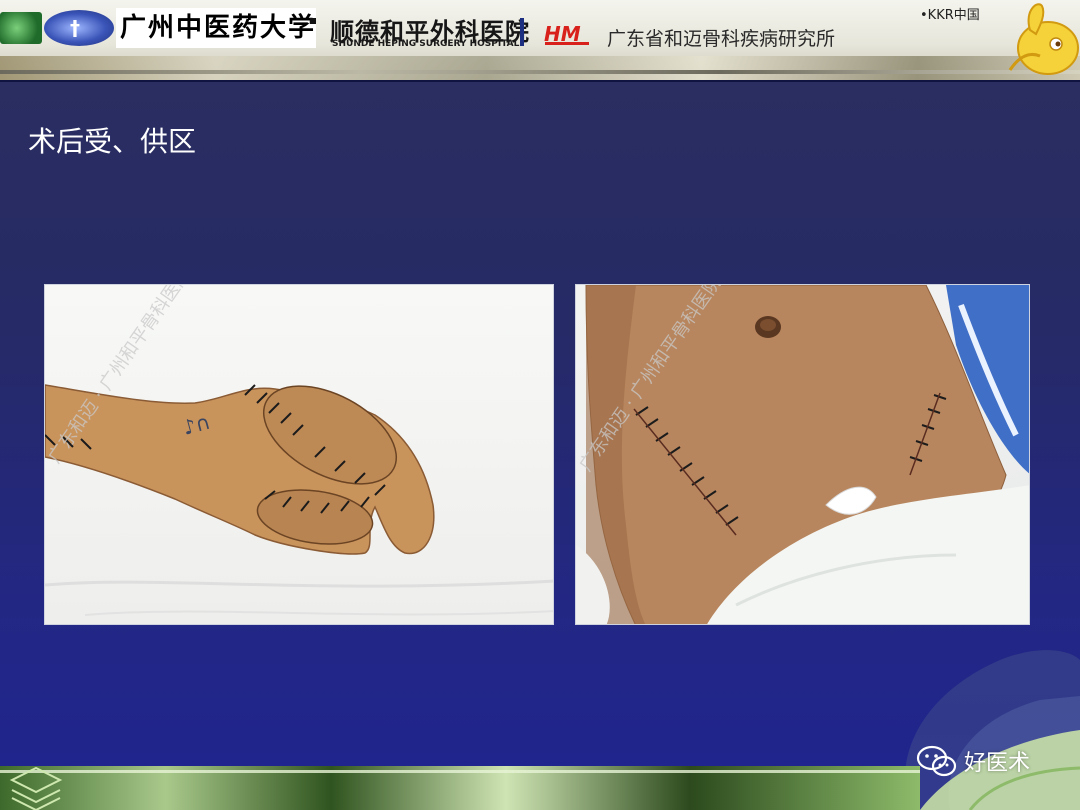  I want to click on wechat-icon, so click(936, 761).